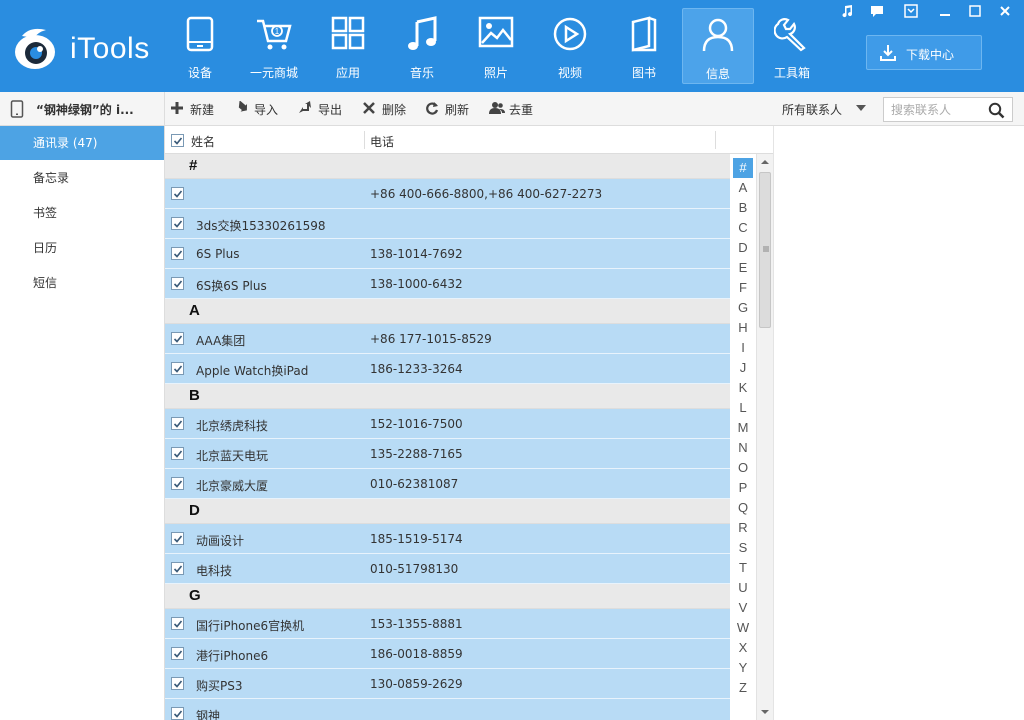 This screenshot has width=1024, height=720. What do you see at coordinates (743, 168) in the screenshot?
I see `alphabet-index-letter: #` at bounding box center [743, 168].